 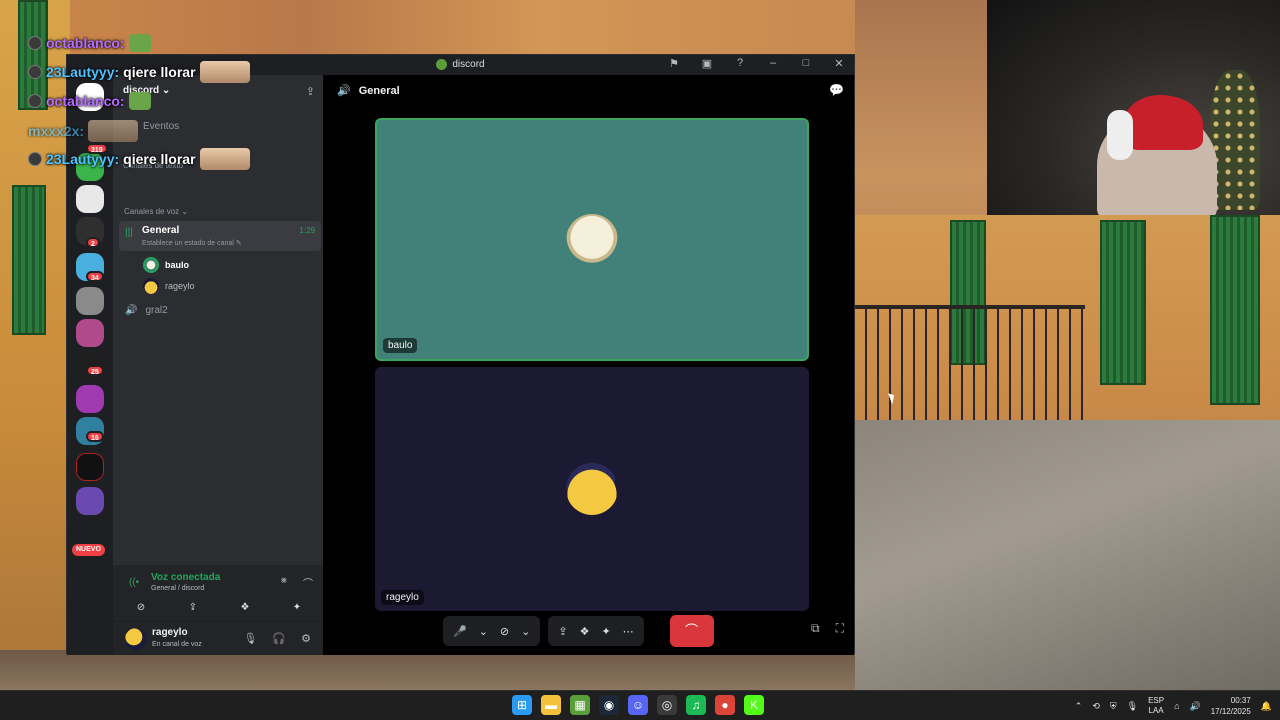 I want to click on voice-user-rageylo: rageylo, so click(x=169, y=286).